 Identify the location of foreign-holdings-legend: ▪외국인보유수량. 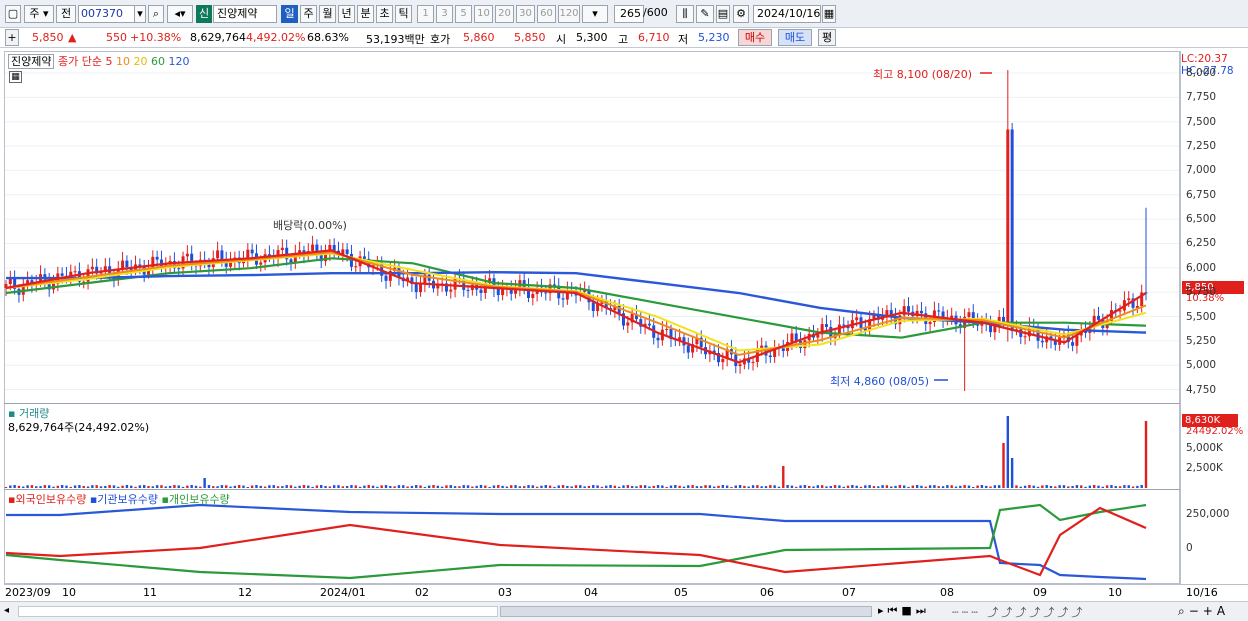
(47, 499).